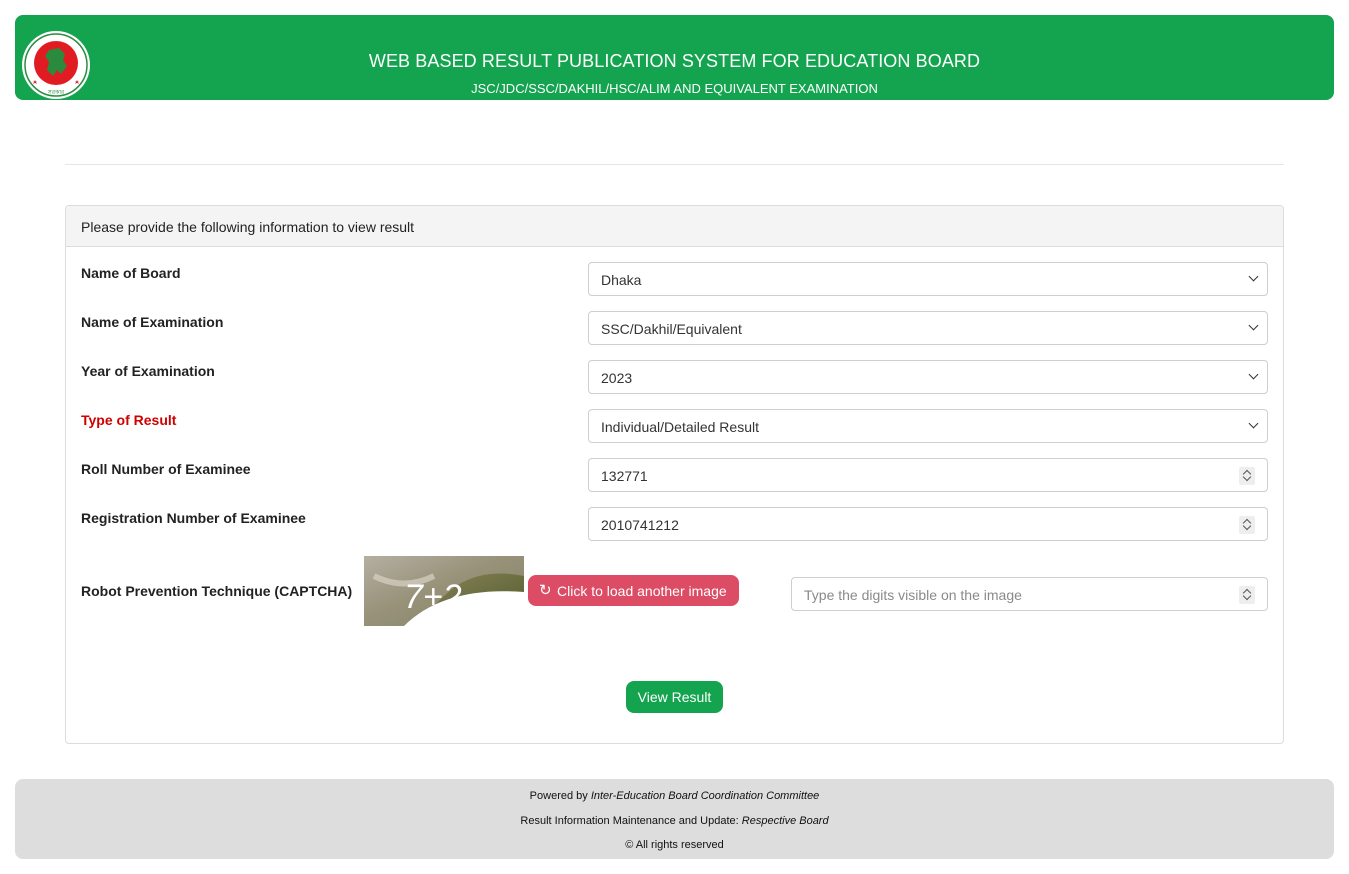 The width and height of the screenshot is (1349, 874). I want to click on result-type-label: Type of Result, so click(129, 420).